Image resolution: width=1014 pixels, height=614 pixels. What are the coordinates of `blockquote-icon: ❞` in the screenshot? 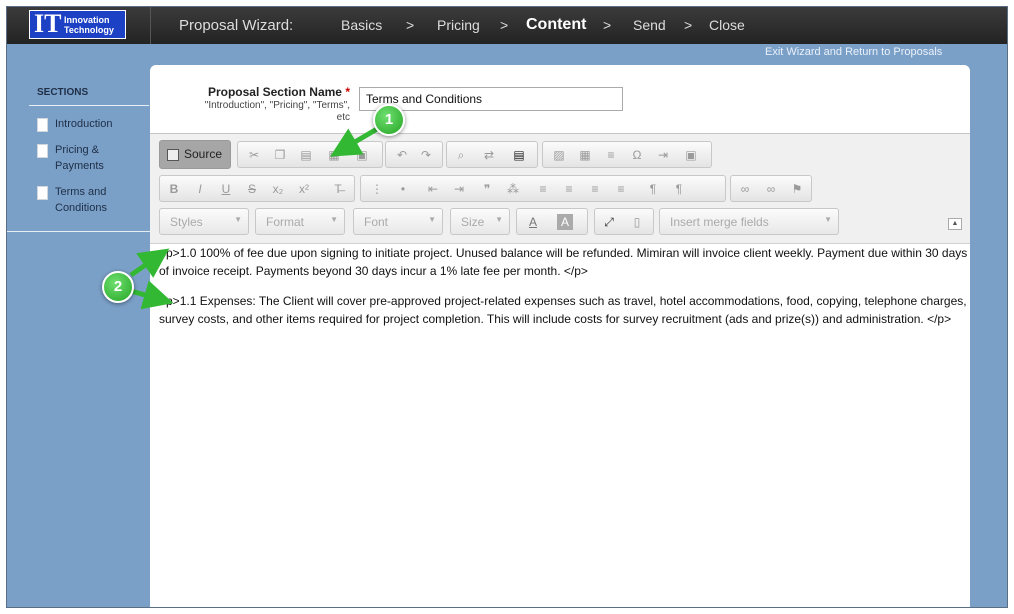 It's located at (487, 189).